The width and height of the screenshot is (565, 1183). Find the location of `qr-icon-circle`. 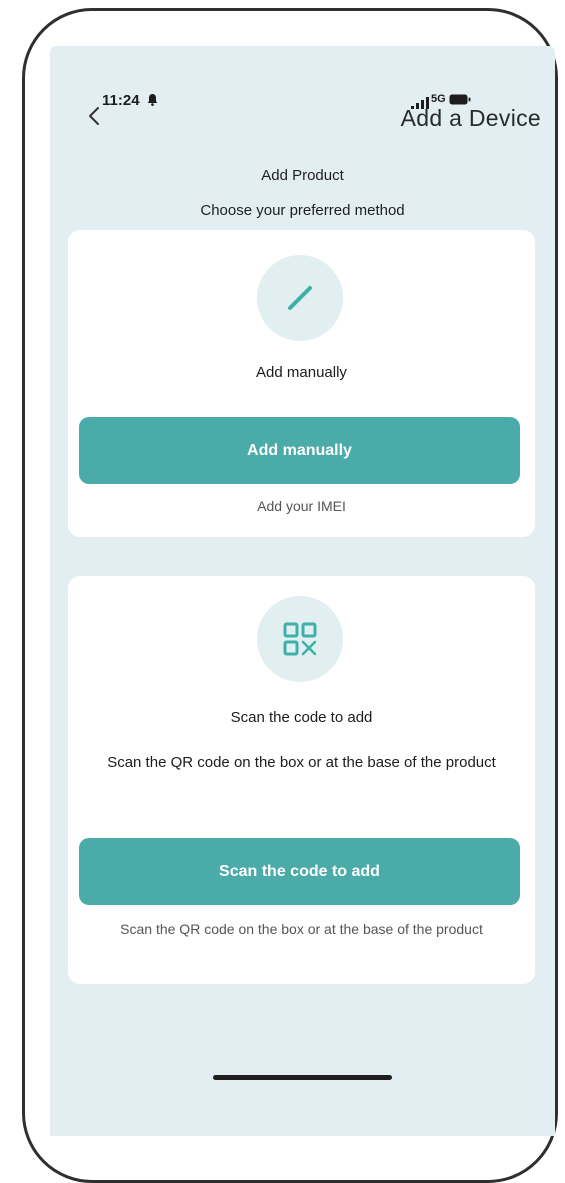

qr-icon-circle is located at coordinates (300, 639).